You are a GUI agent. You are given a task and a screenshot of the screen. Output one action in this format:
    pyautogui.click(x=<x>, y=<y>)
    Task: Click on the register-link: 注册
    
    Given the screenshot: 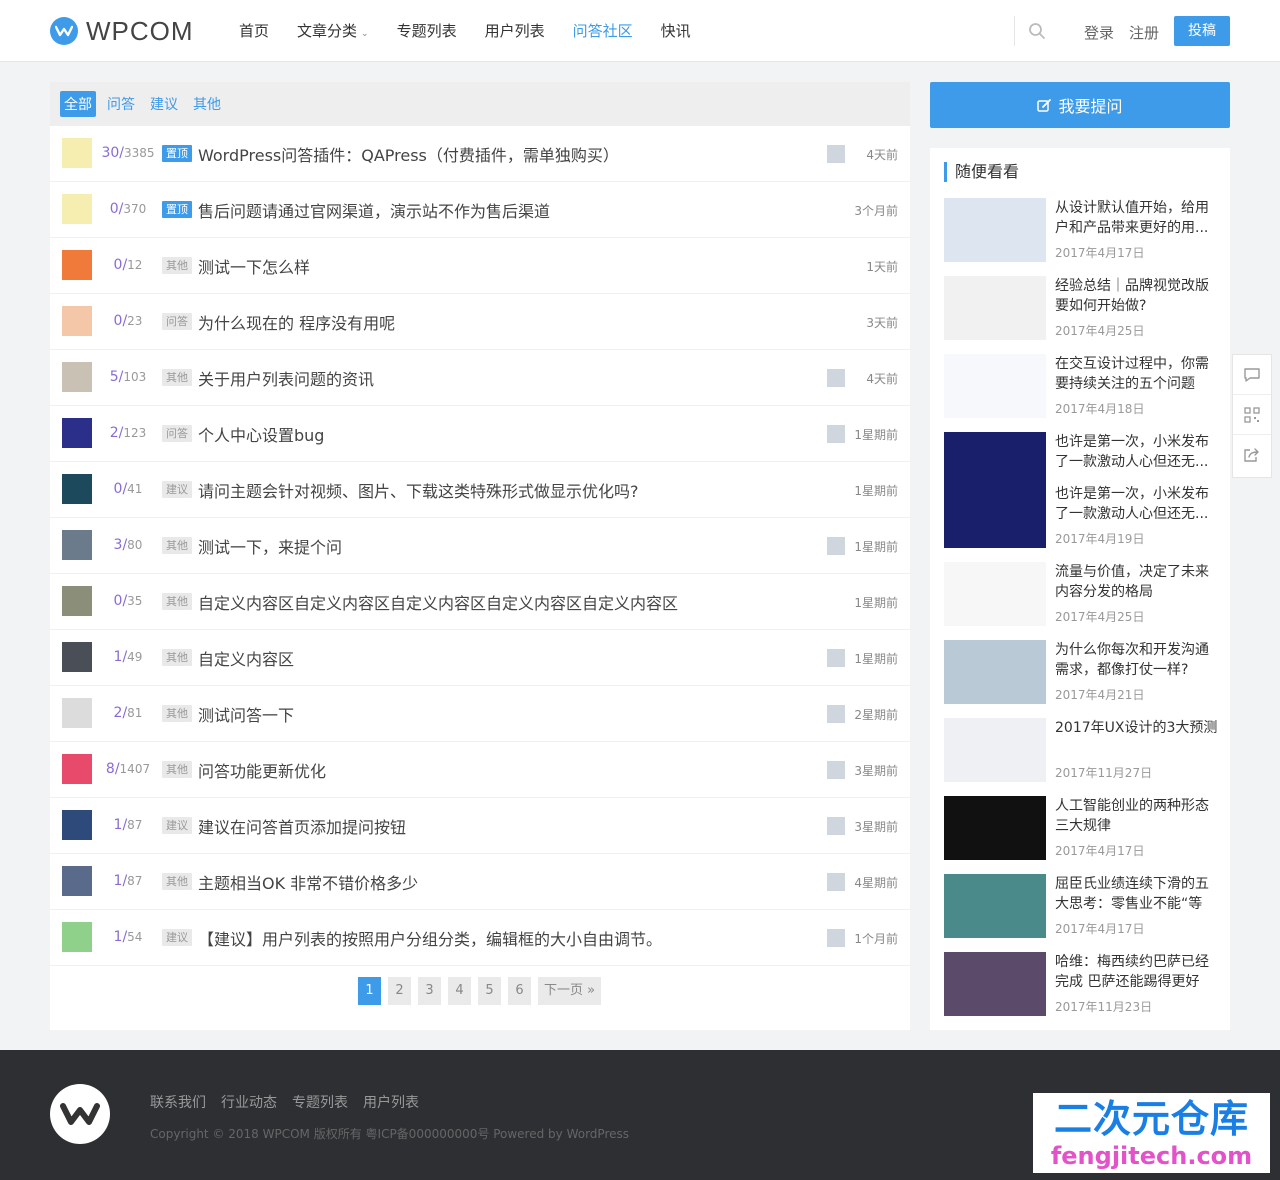 What is the action you would take?
    pyautogui.click(x=1144, y=32)
    